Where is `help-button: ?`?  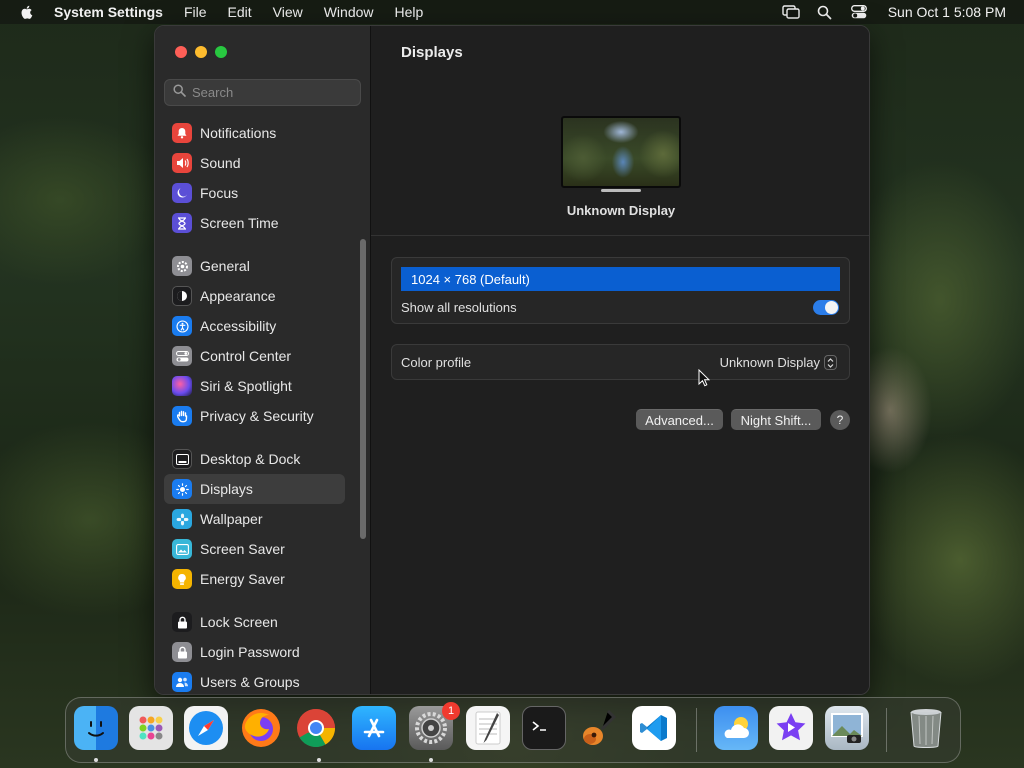
help-button: ? is located at coordinates (840, 420).